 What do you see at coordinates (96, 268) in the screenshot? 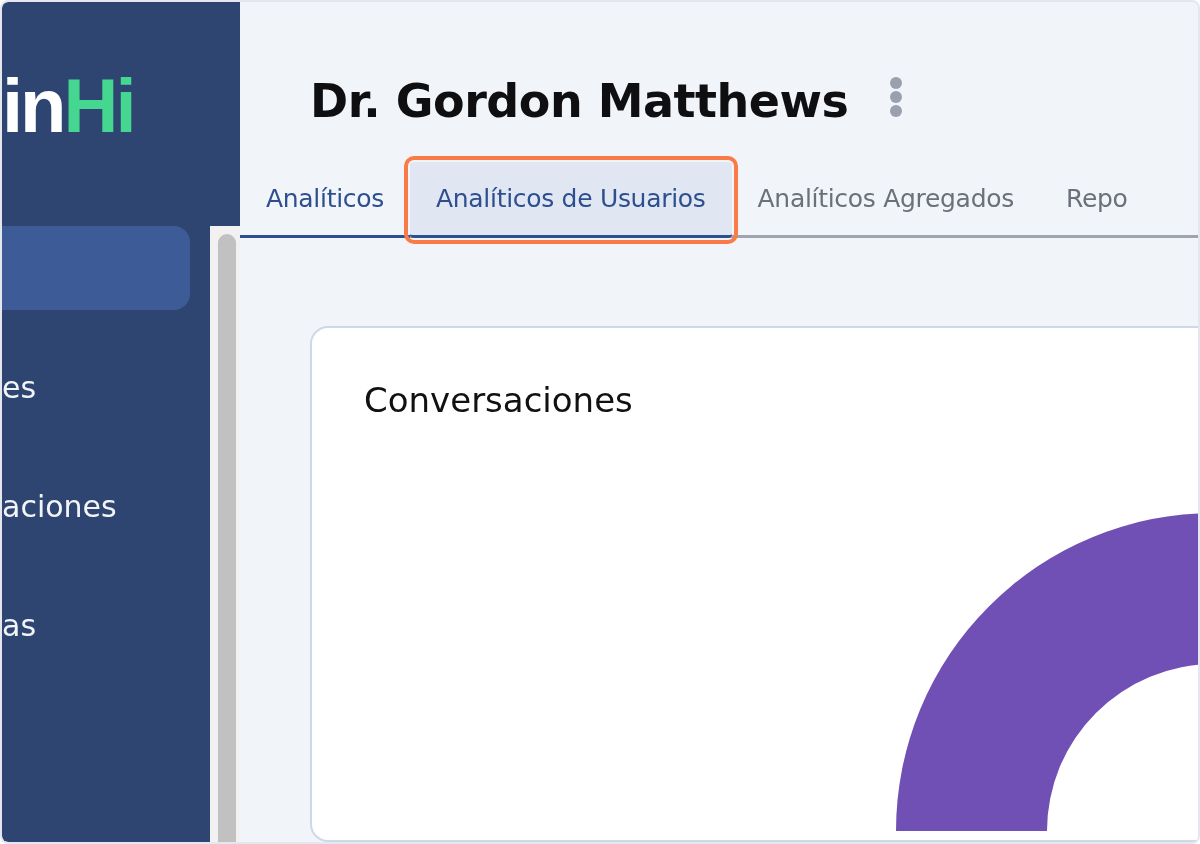
I see `sidebar-item` at bounding box center [96, 268].